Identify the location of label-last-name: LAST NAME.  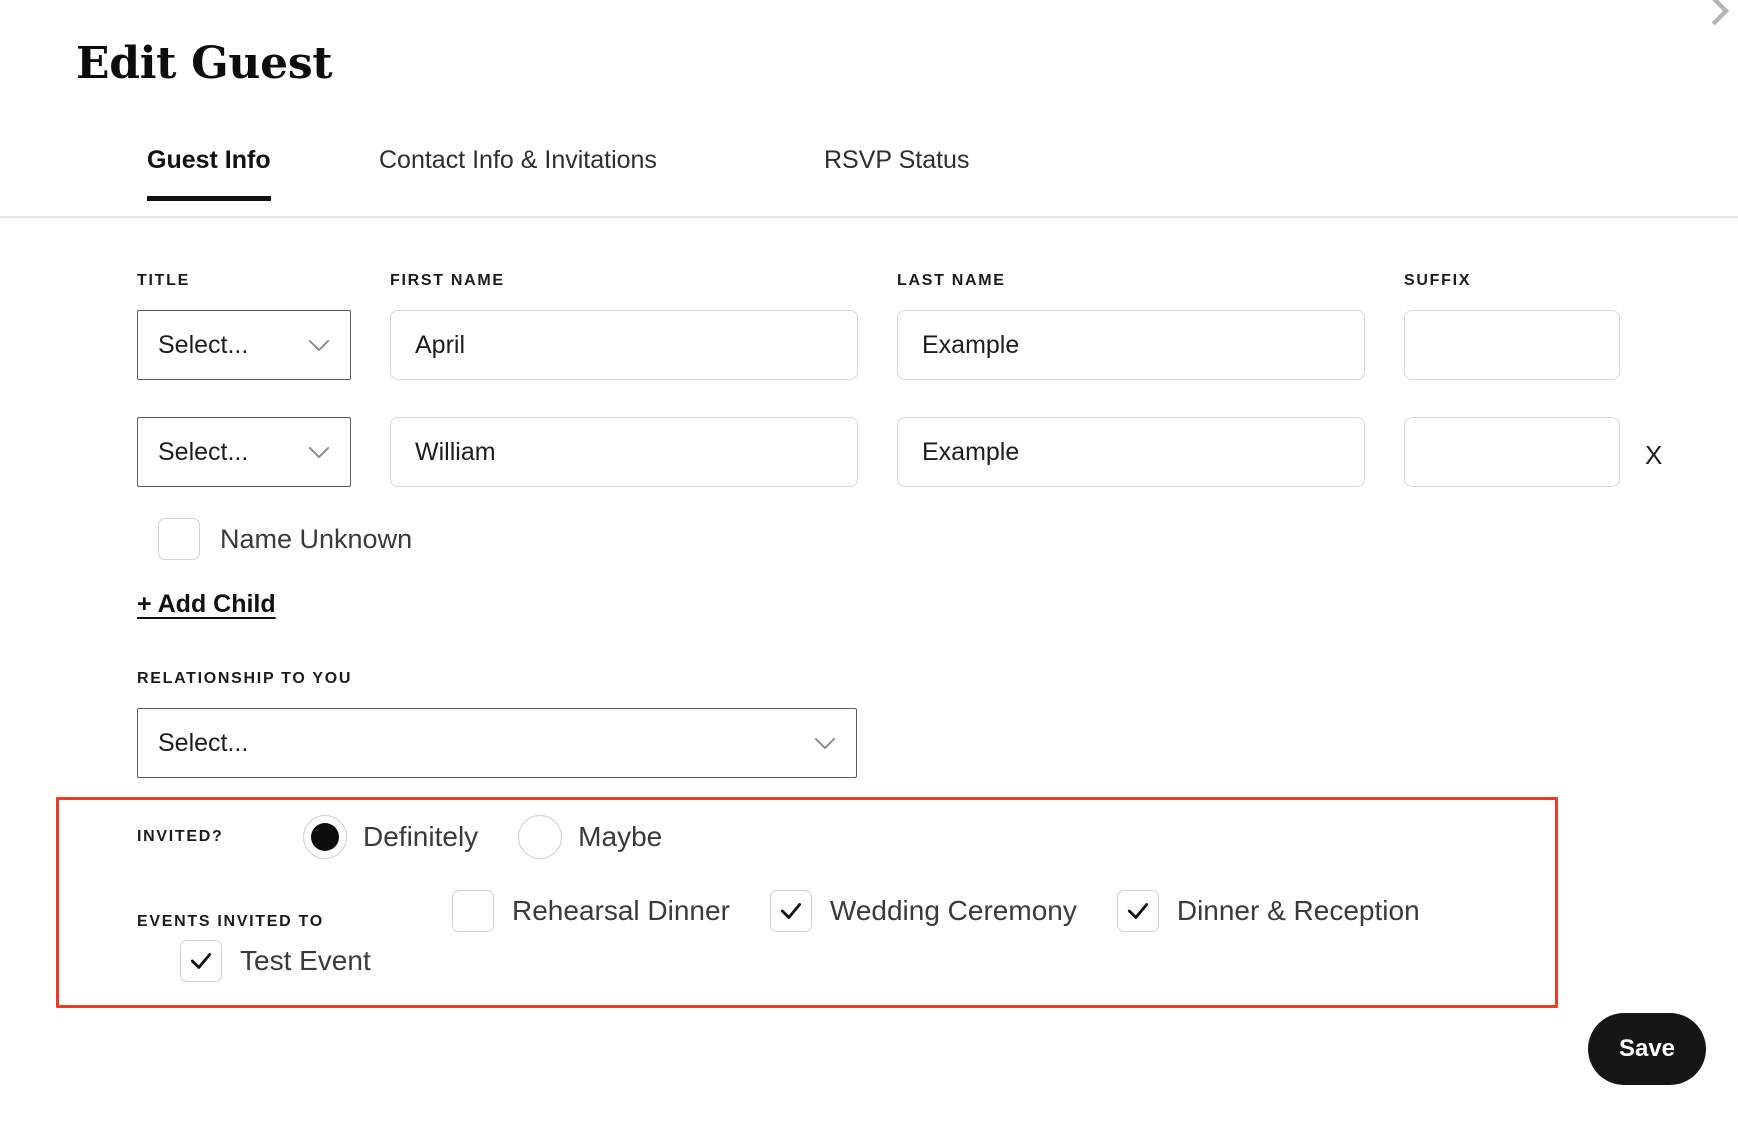
(951, 280).